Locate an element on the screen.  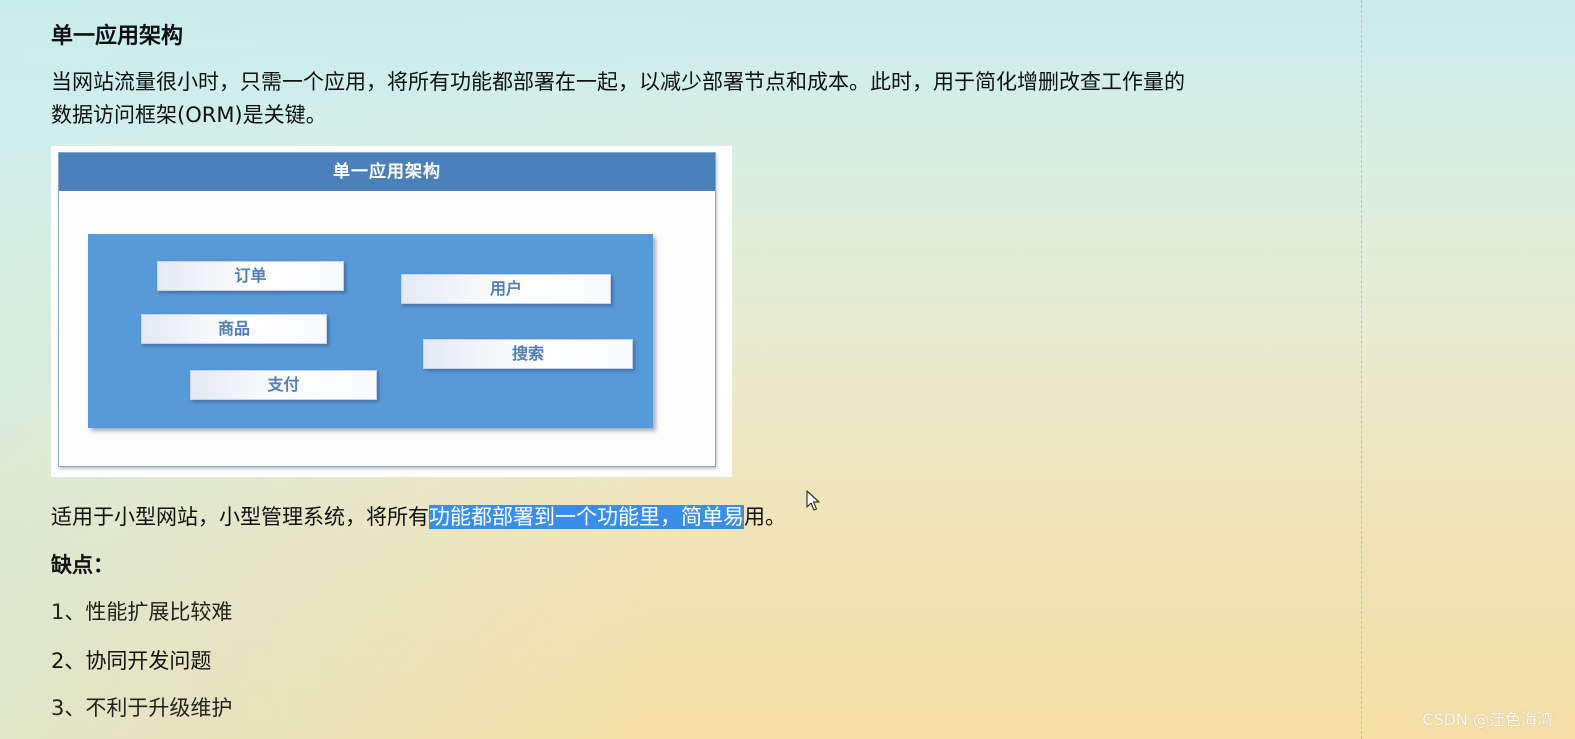
module-order: 订单 is located at coordinates (250, 276).